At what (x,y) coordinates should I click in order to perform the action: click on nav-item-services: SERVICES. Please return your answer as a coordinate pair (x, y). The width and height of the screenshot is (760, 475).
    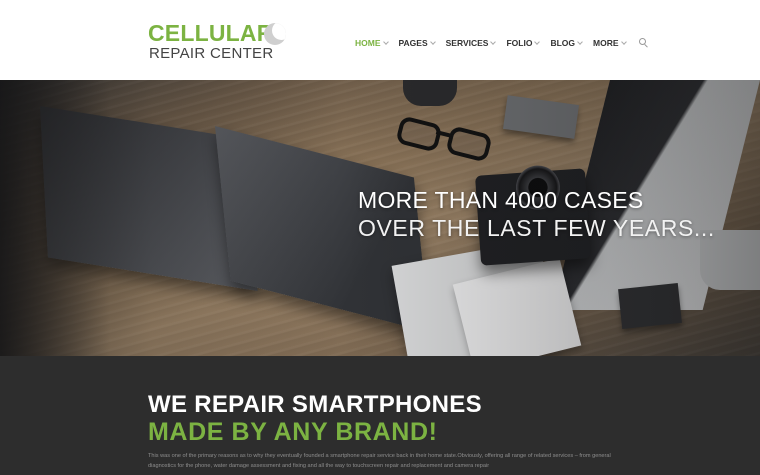
    Looking at the image, I should click on (471, 43).